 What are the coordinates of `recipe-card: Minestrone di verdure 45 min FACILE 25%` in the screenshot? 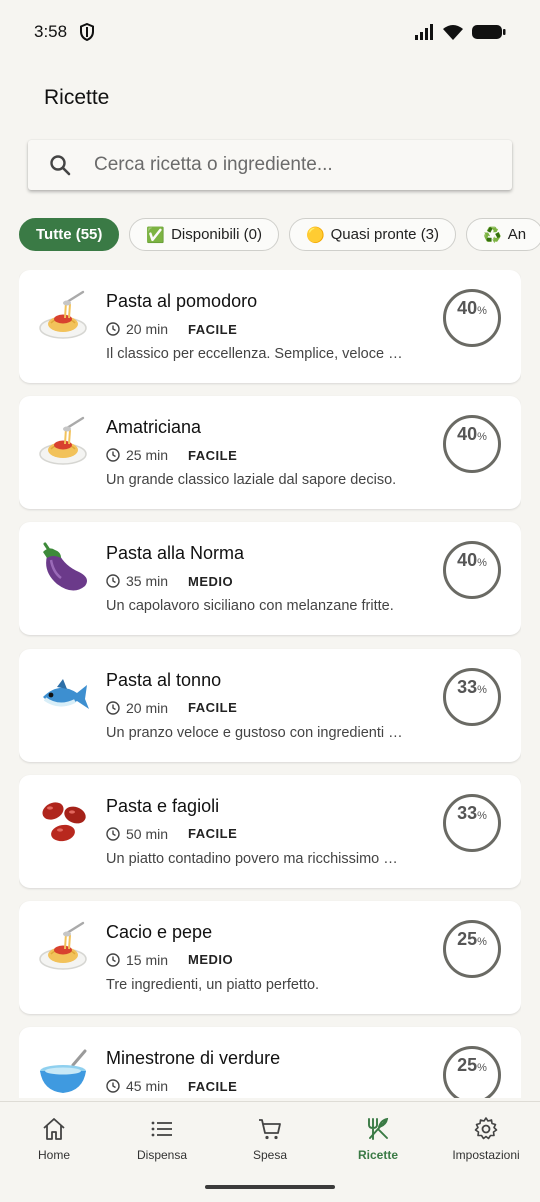 It's located at (270, 1062).